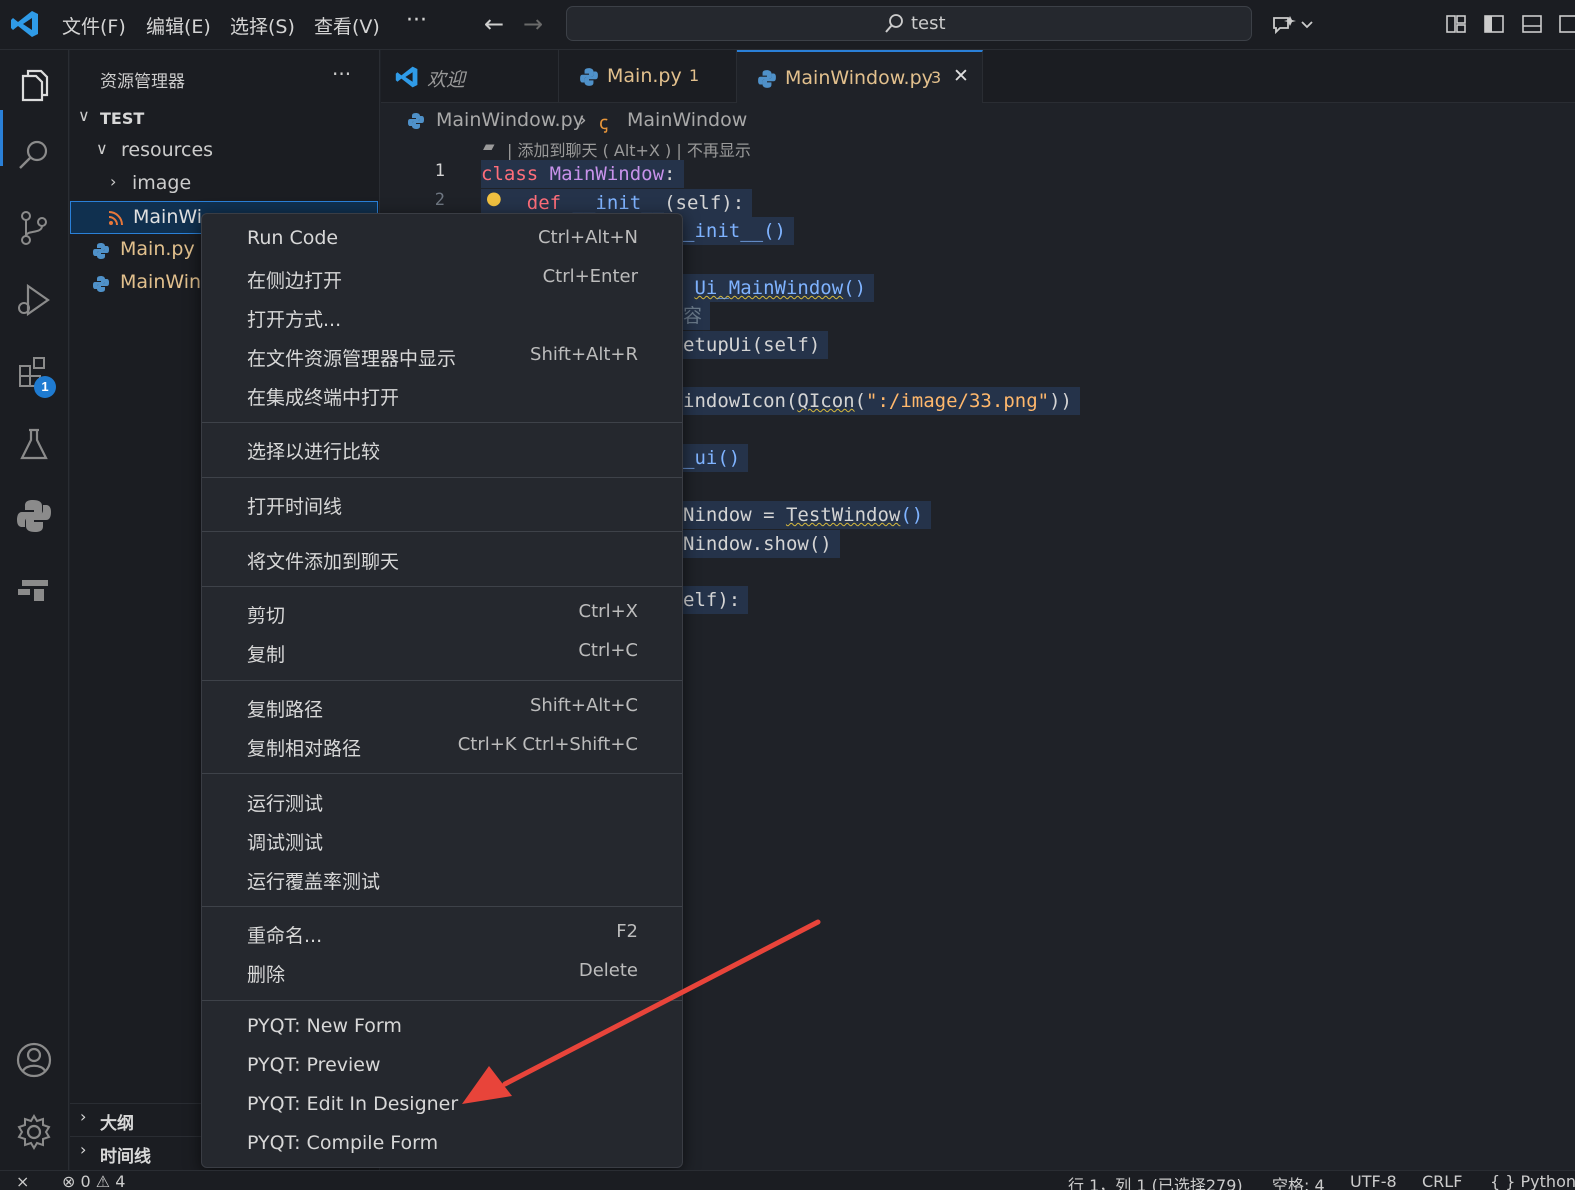  What do you see at coordinates (608, 650) in the screenshot?
I see `menu-item-shortcut: Ctrl+C` at bounding box center [608, 650].